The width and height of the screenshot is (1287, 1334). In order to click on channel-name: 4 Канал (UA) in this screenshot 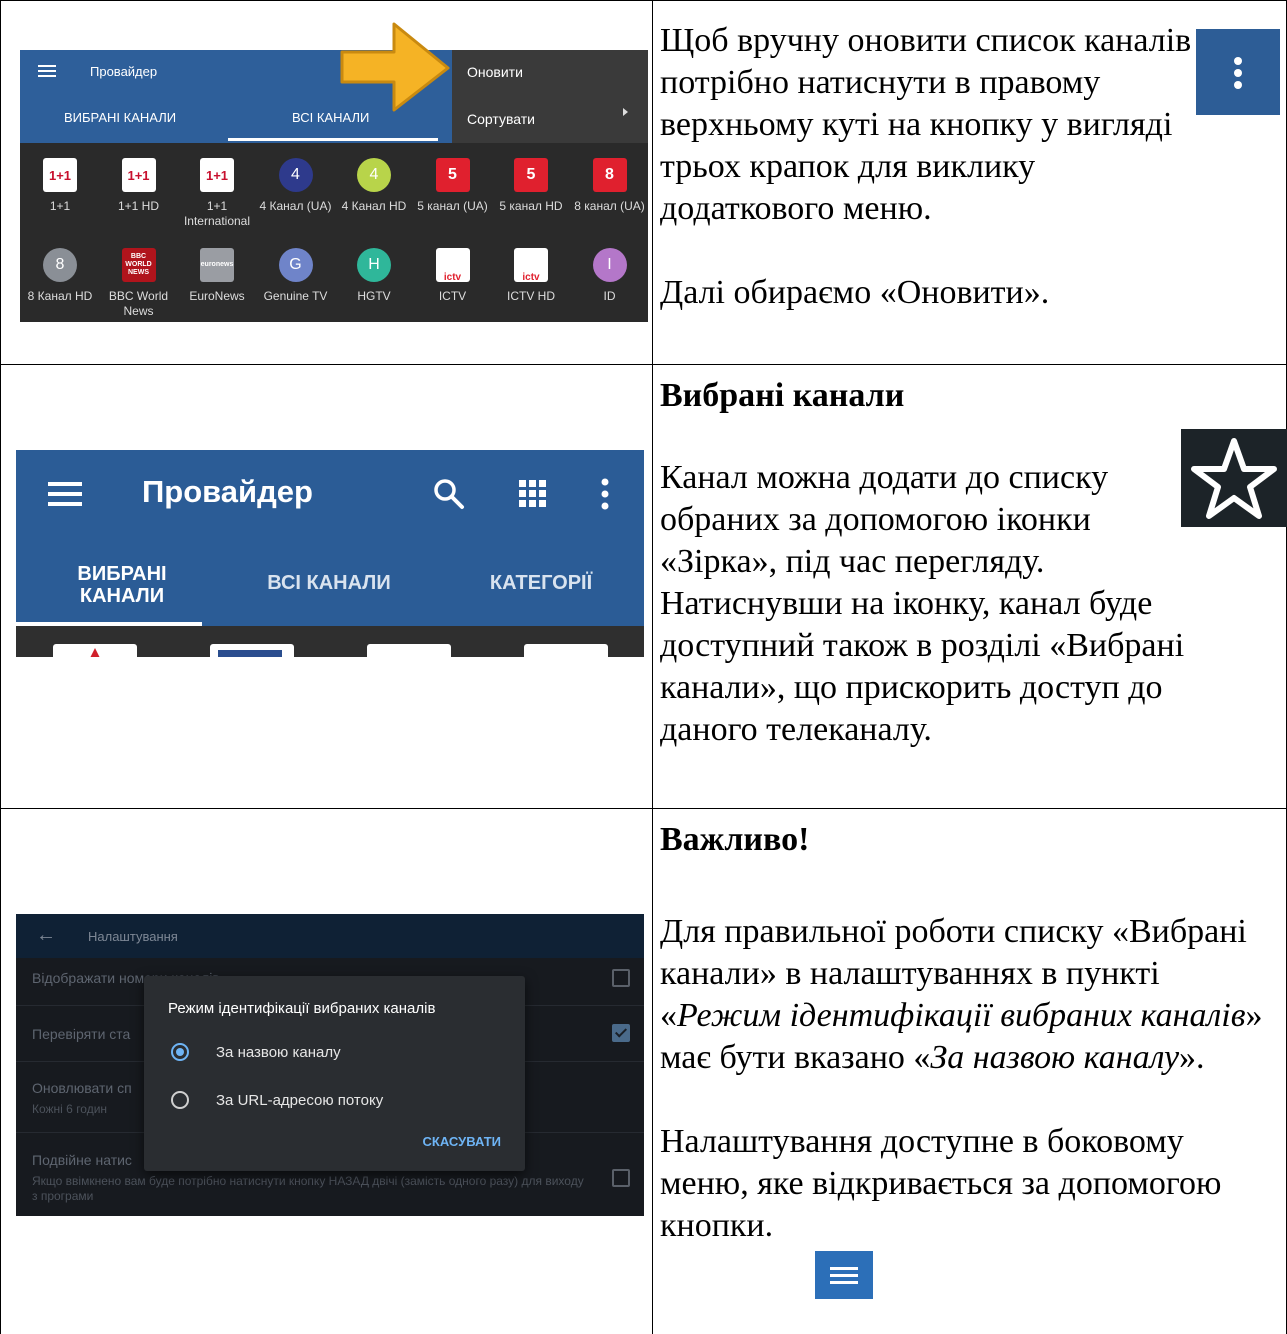, I will do `click(295, 206)`.